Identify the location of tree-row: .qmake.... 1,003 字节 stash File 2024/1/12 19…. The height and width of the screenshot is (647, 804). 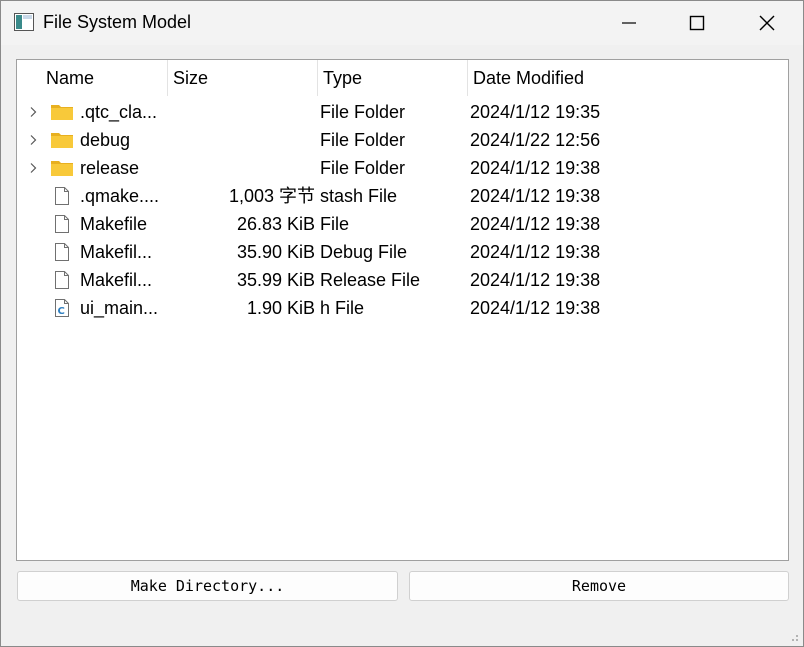
(402, 196).